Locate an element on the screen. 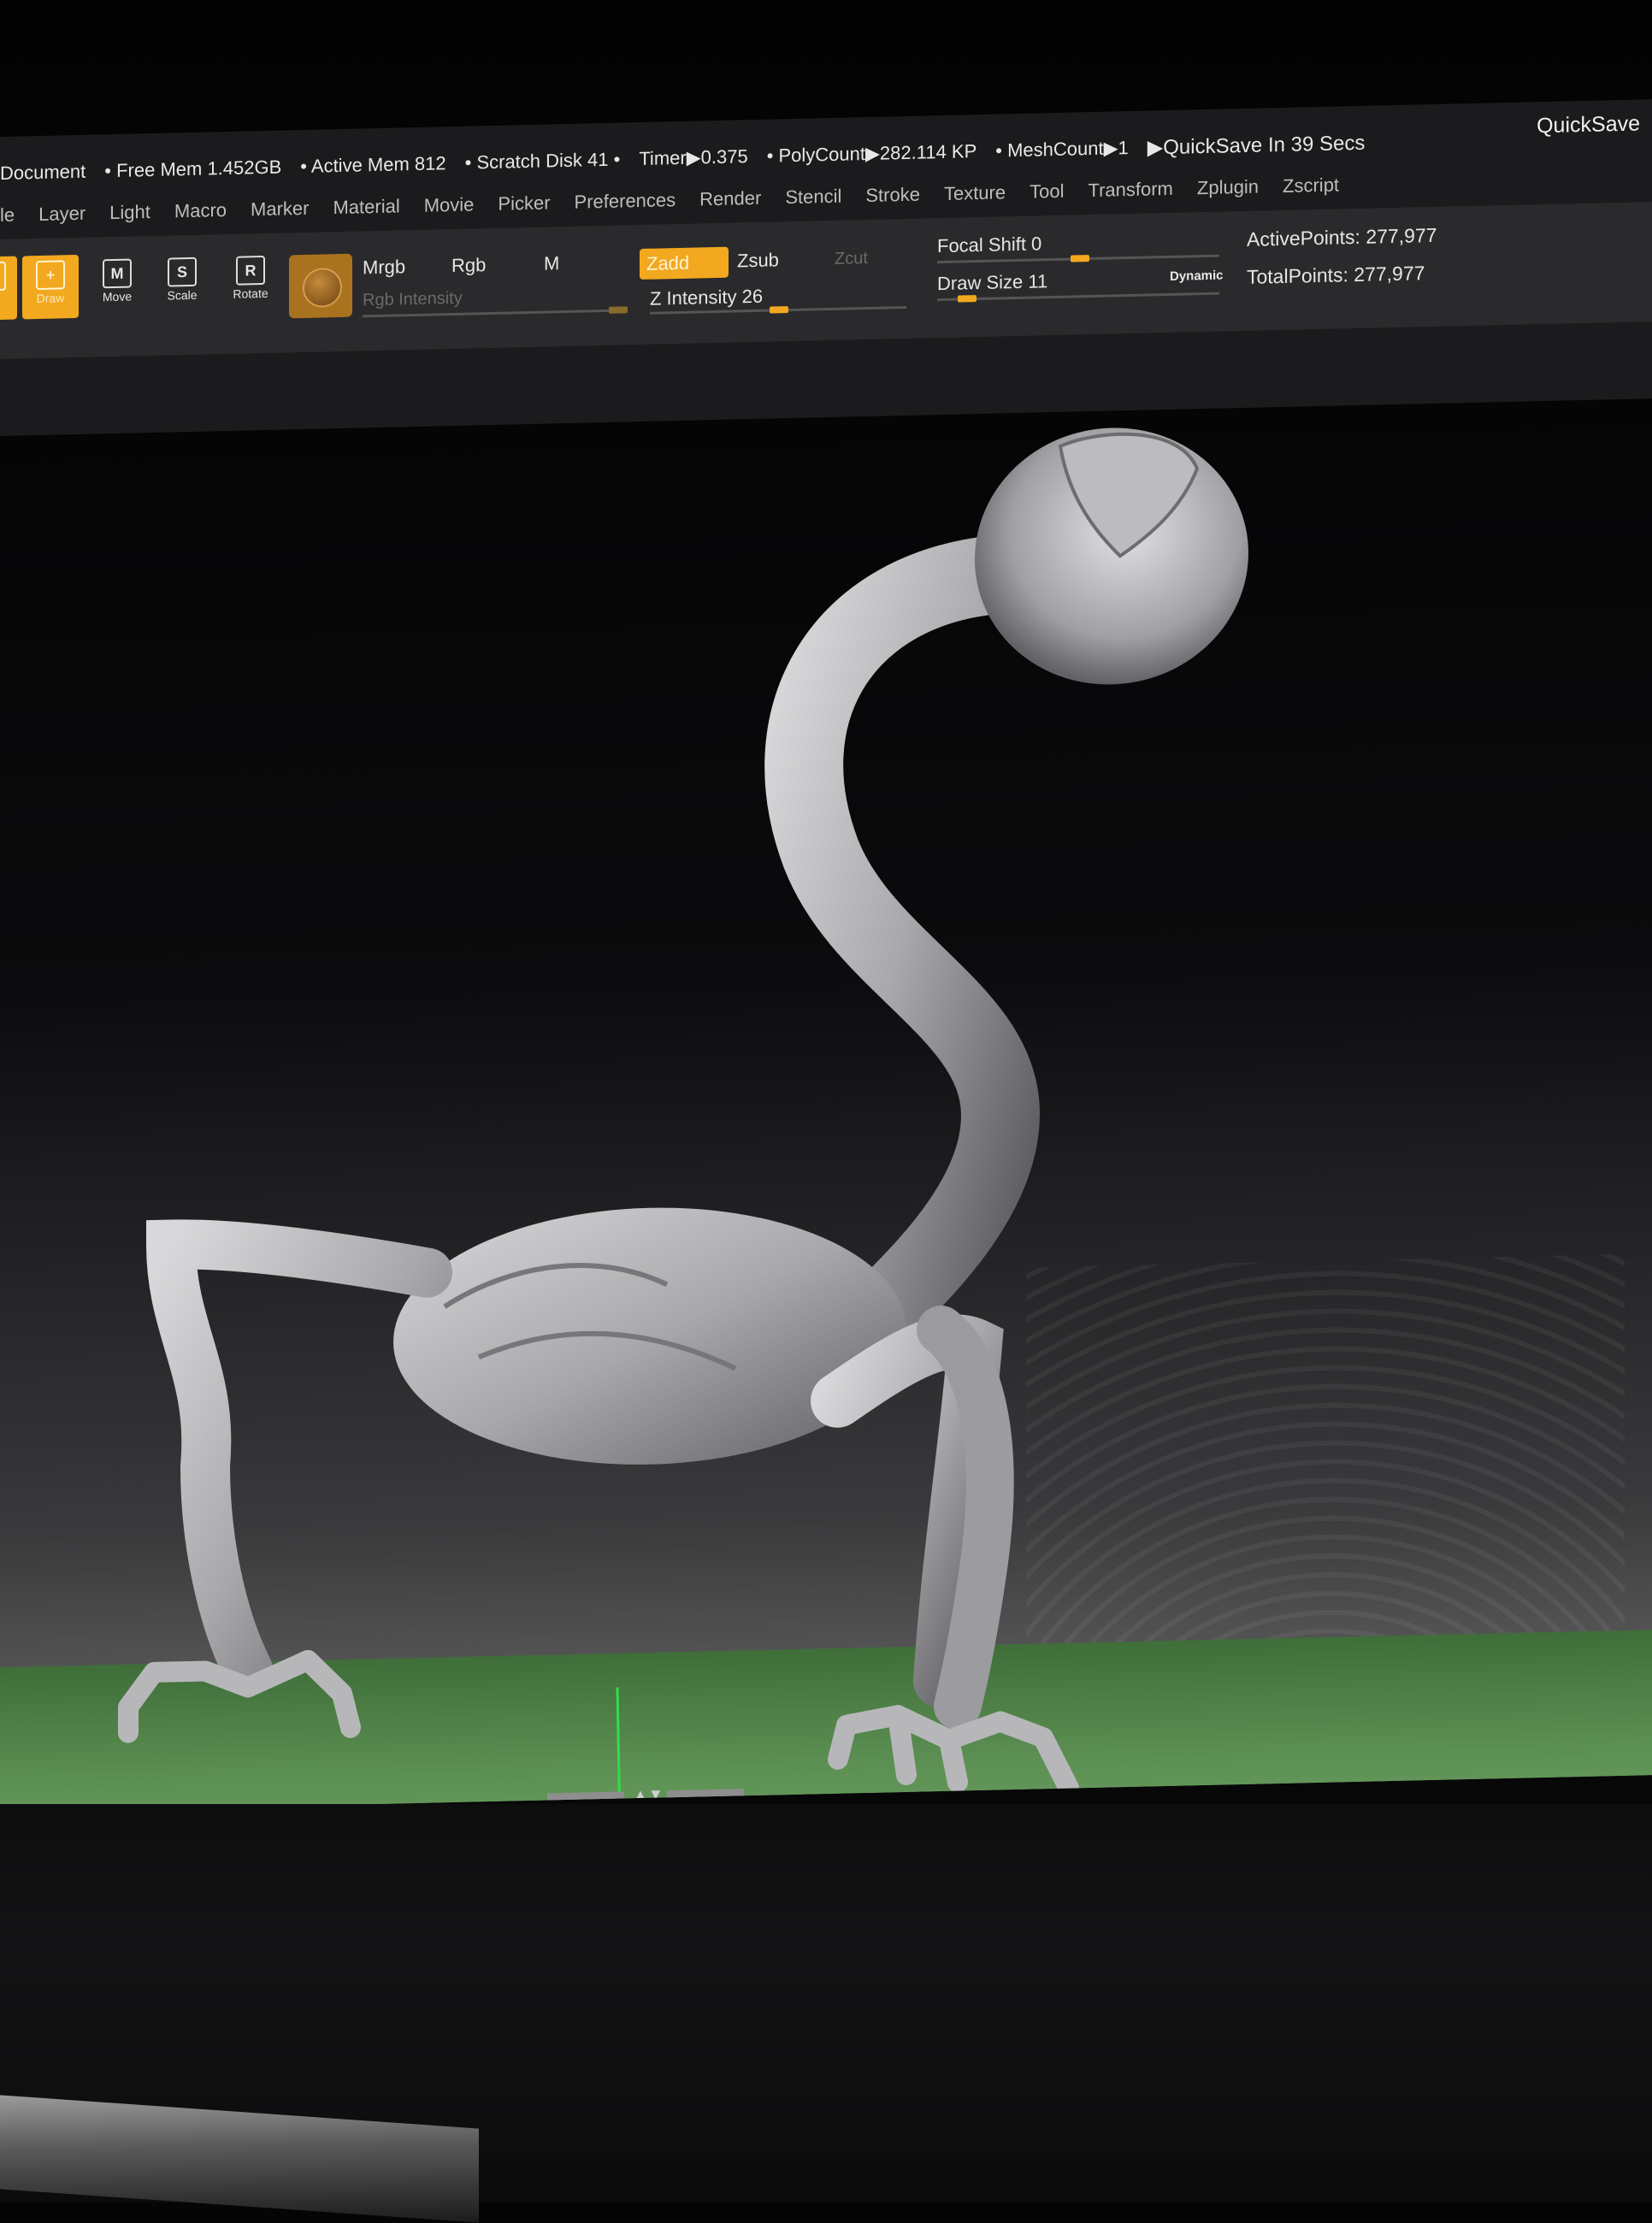 This screenshot has height=2223, width=1652. creature-left-leg is located at coordinates (285, 1481).